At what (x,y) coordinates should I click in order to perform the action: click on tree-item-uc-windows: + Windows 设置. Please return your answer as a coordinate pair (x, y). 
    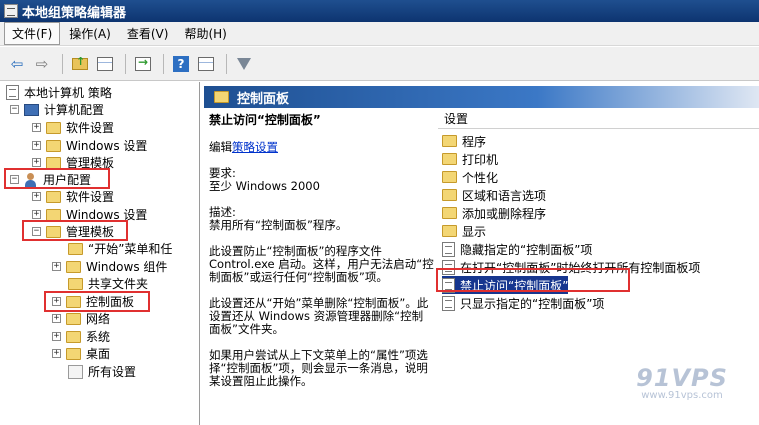
    Looking at the image, I should click on (89, 214).